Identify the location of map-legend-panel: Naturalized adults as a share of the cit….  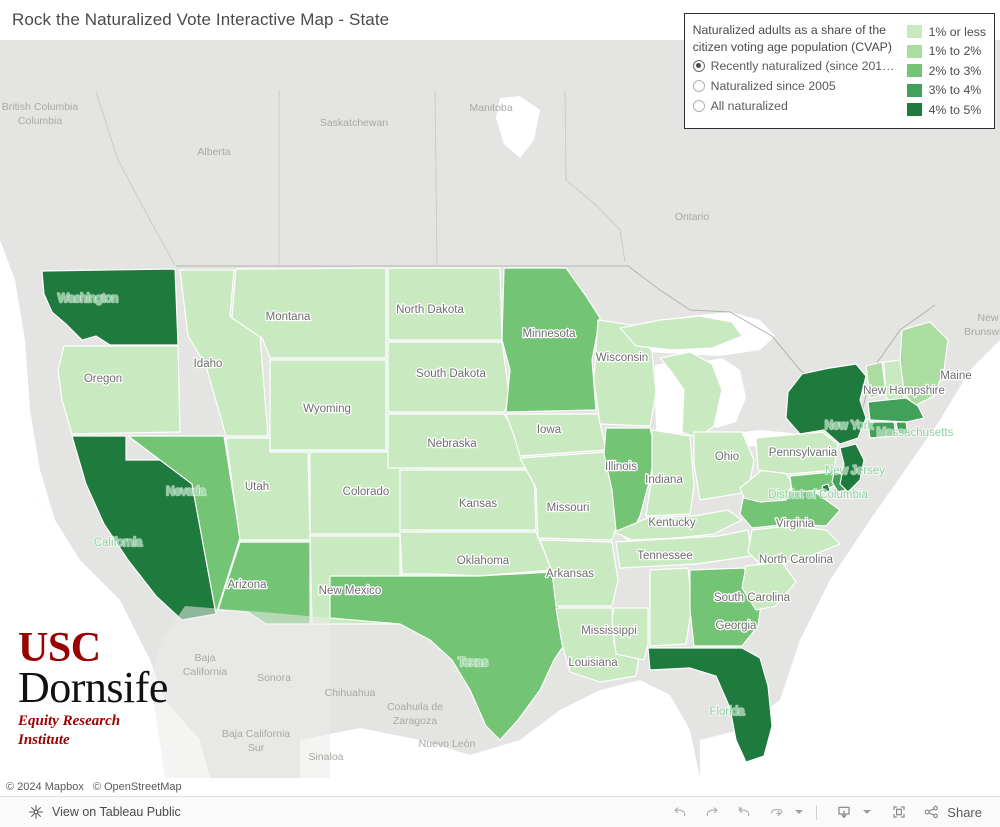
(839, 71).